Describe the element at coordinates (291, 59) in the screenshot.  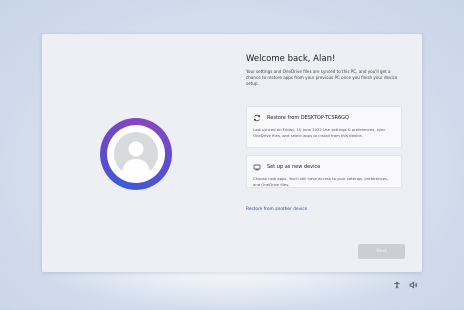
I see `page-title: Welcome back, Alan!` at that location.